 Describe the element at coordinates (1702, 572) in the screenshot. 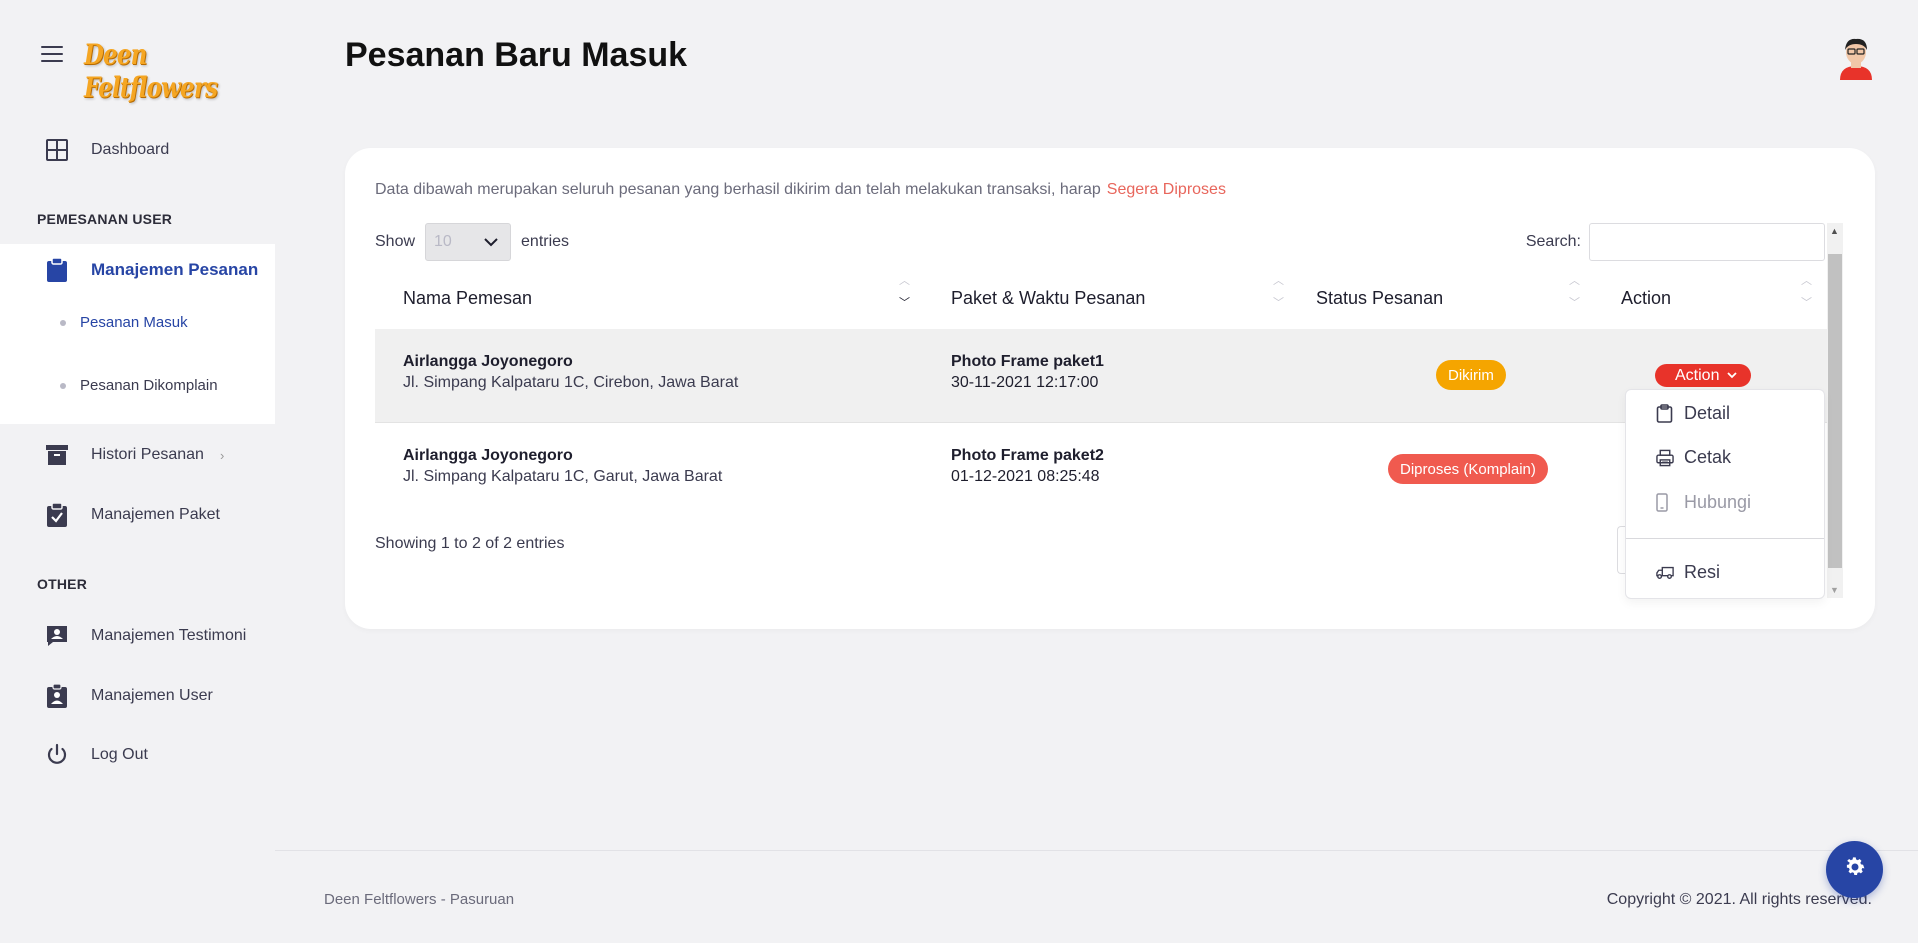

I see `menu-item-label: Resi` at that location.